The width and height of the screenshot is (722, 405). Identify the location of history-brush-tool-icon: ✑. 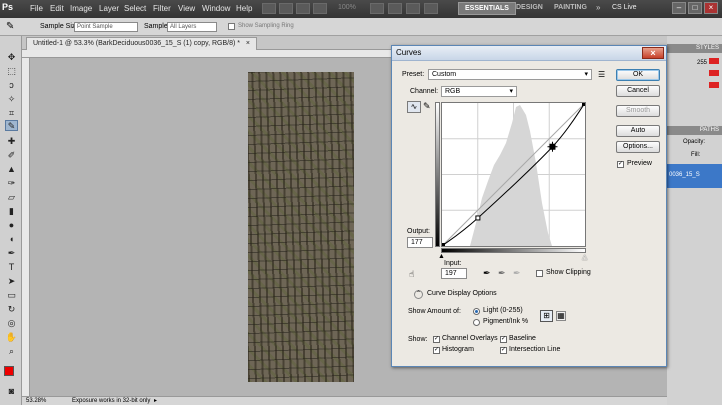
(11, 183).